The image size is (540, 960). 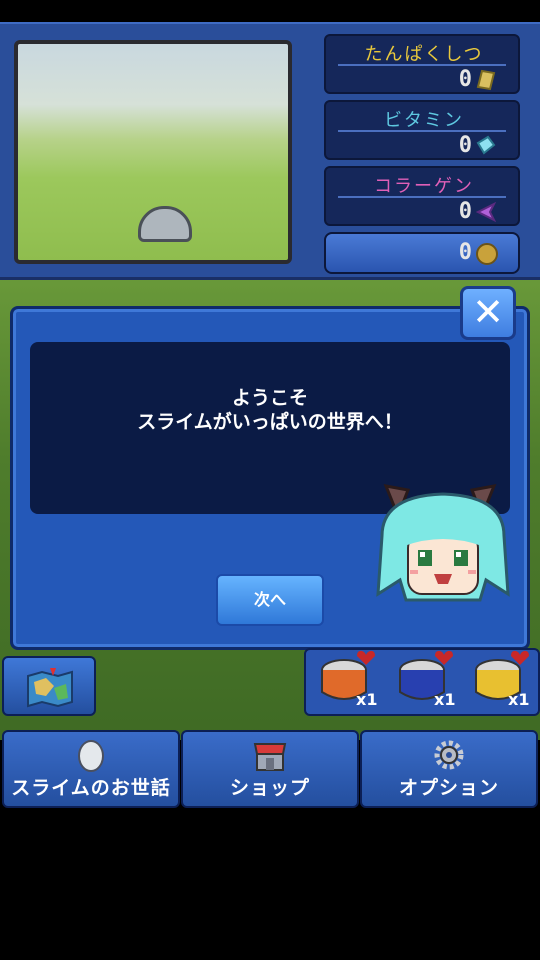 What do you see at coordinates (91, 788) in the screenshot?
I see `nav-slime-care-label: スライムのお世話` at bounding box center [91, 788].